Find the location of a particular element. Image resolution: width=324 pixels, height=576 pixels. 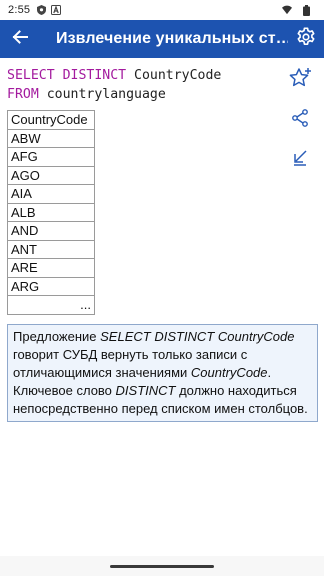

side-actions is located at coordinates (300, 126).